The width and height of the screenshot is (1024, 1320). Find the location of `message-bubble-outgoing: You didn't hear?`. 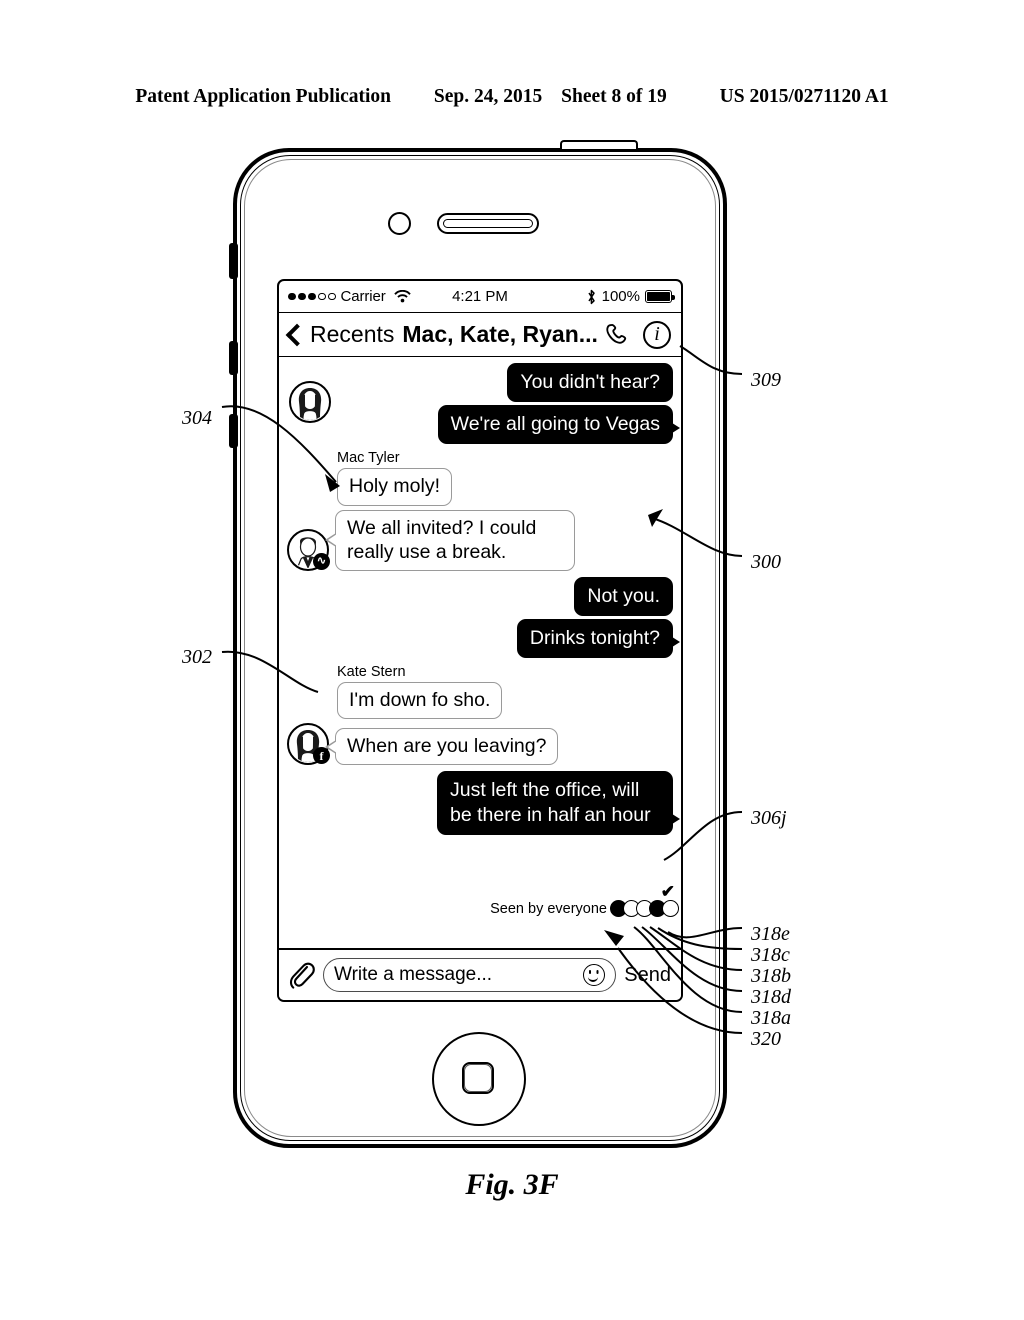

message-bubble-outgoing: You didn't hear? is located at coordinates (590, 383).